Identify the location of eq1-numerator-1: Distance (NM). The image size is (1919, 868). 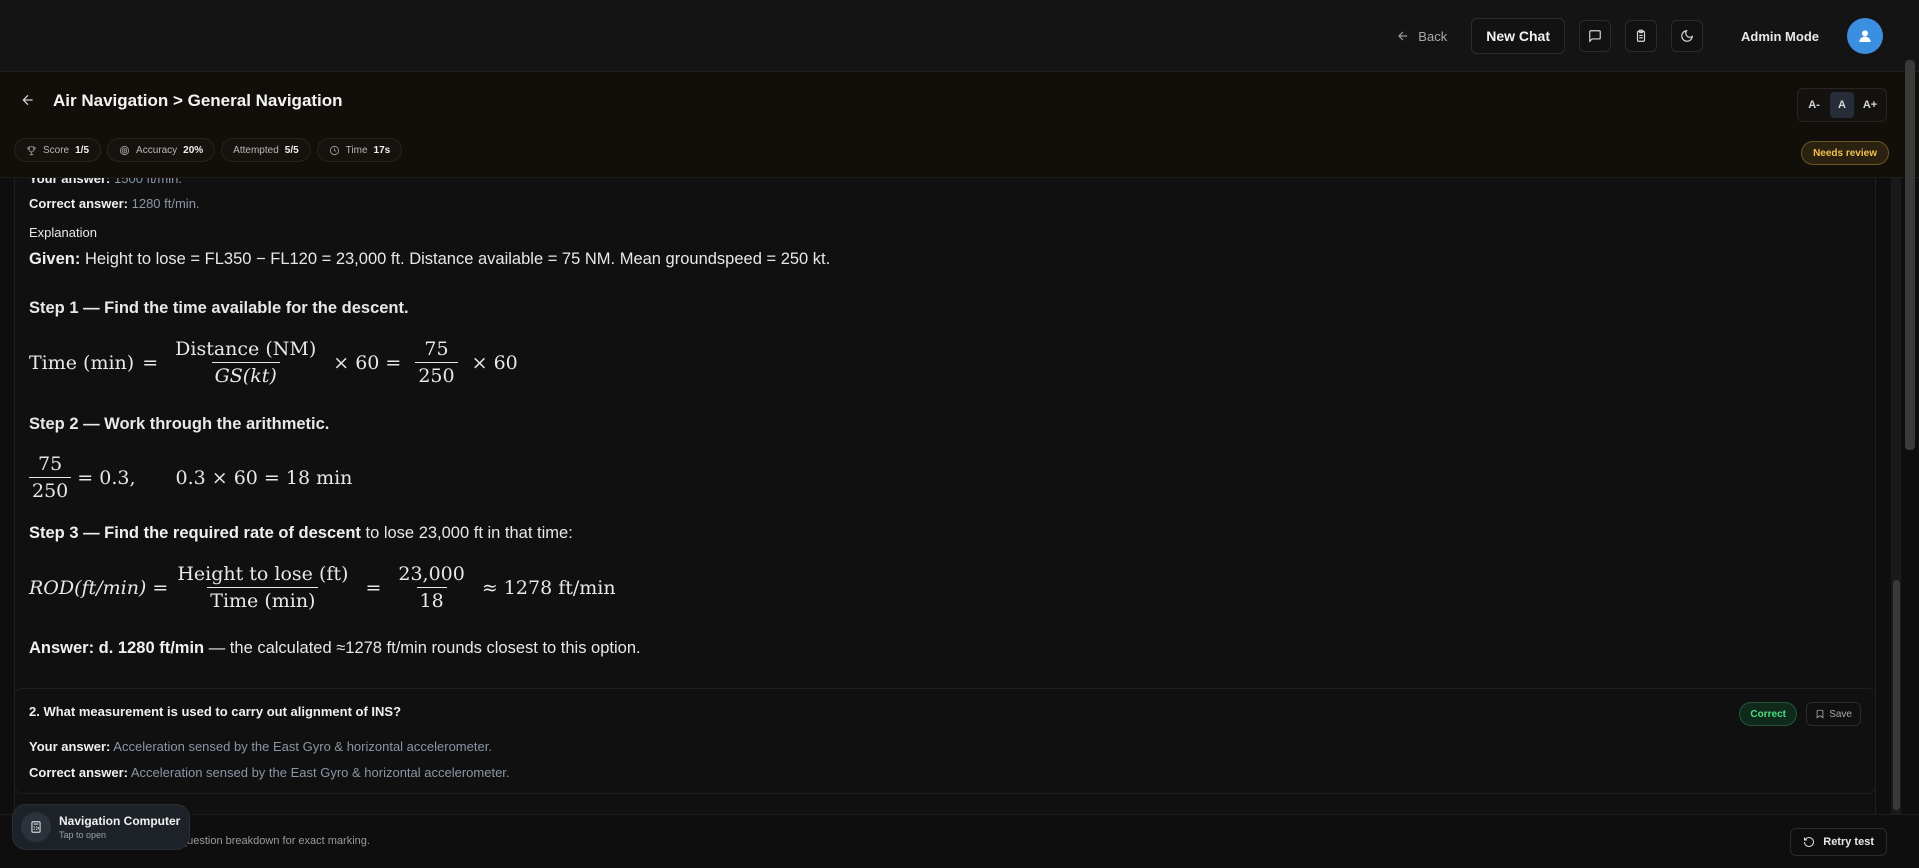
(246, 349).